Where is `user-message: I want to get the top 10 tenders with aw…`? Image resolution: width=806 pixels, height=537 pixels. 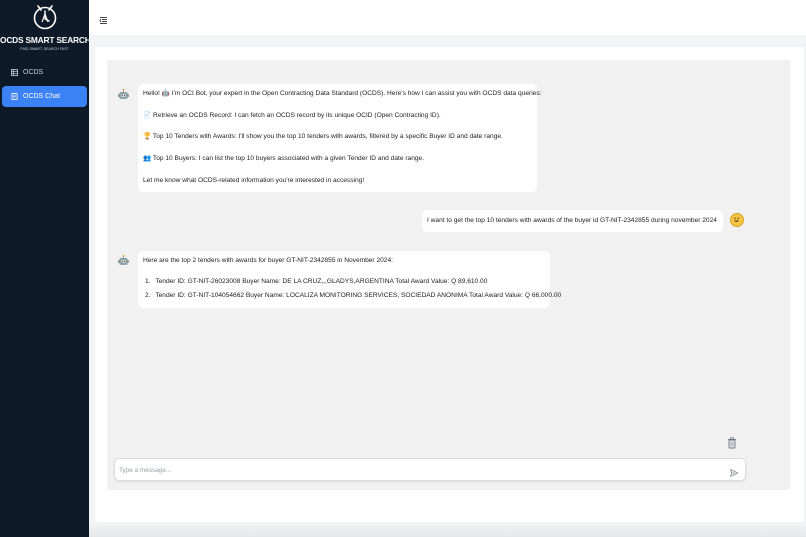
user-message: I want to get the top 10 tenders with aw… is located at coordinates (572, 221).